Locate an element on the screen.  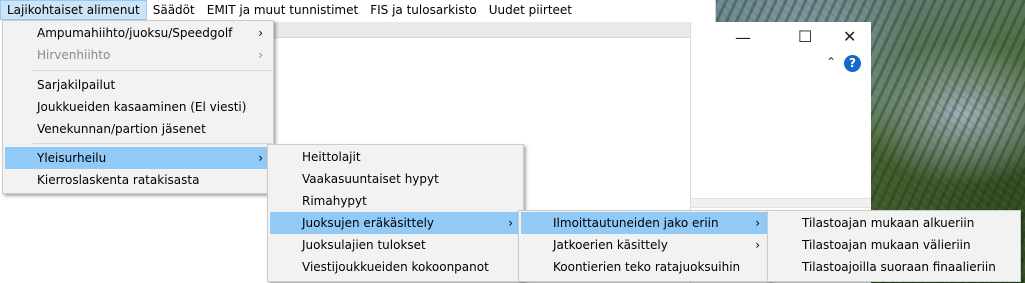
menu-item-label: Viestijoukkueiden kokoonpanot is located at coordinates (395, 267).